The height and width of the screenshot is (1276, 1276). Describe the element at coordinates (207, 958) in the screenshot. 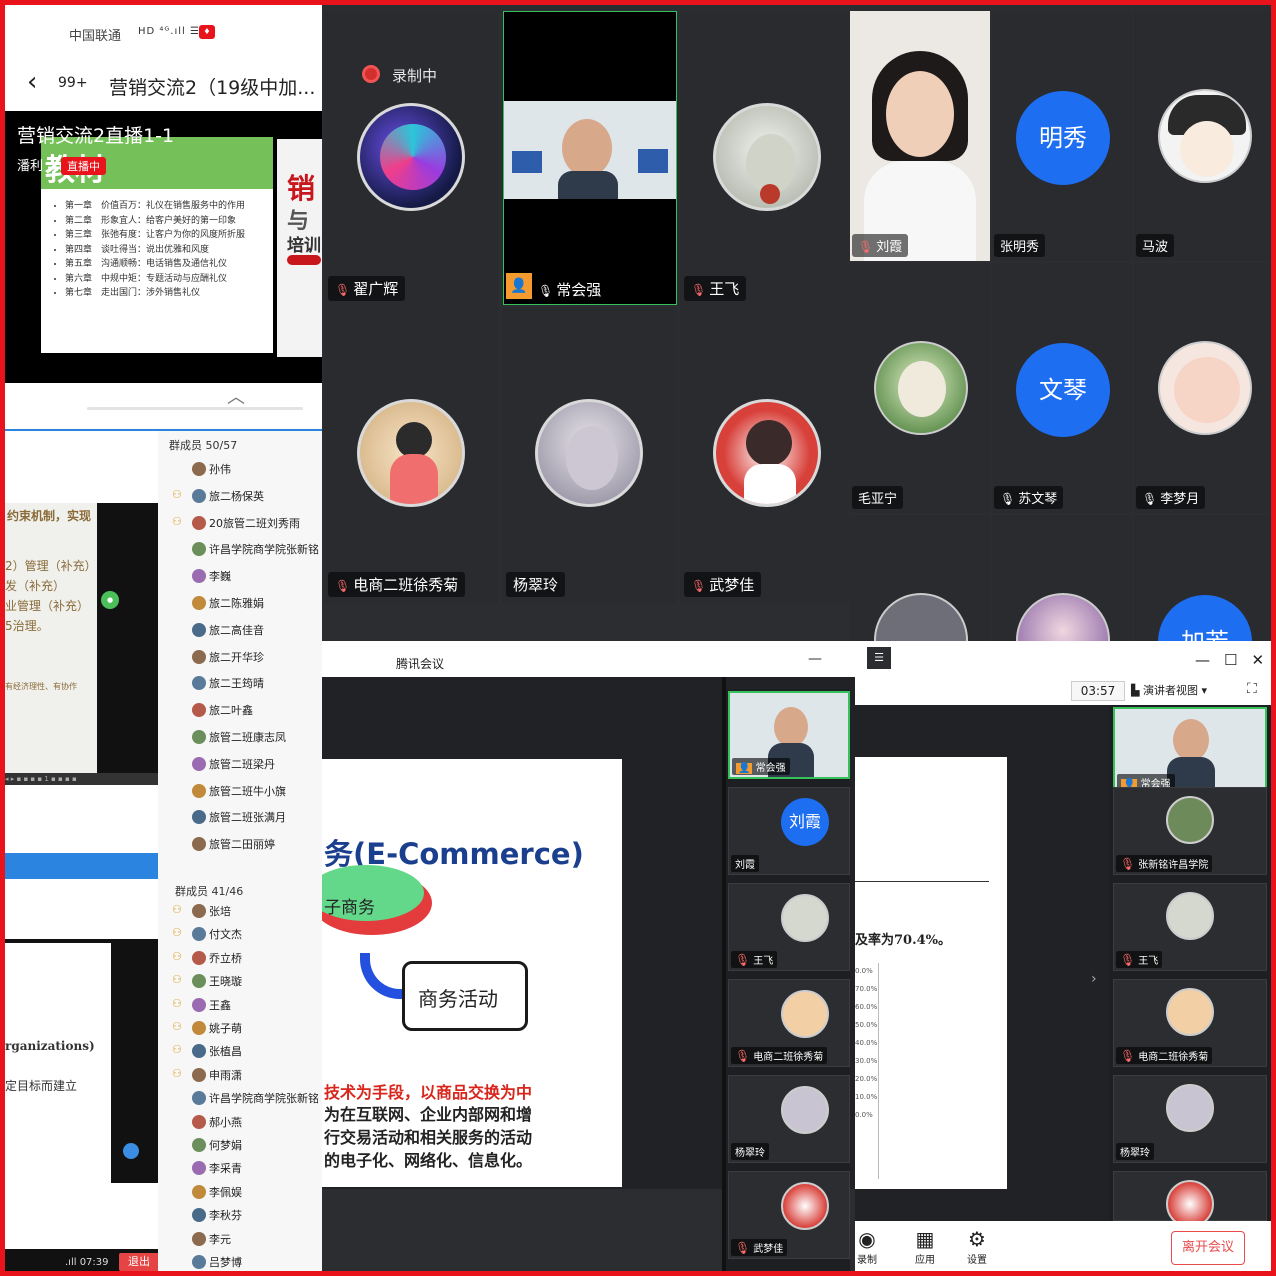

I see `member-row: ⚇ 乔立桥` at that location.